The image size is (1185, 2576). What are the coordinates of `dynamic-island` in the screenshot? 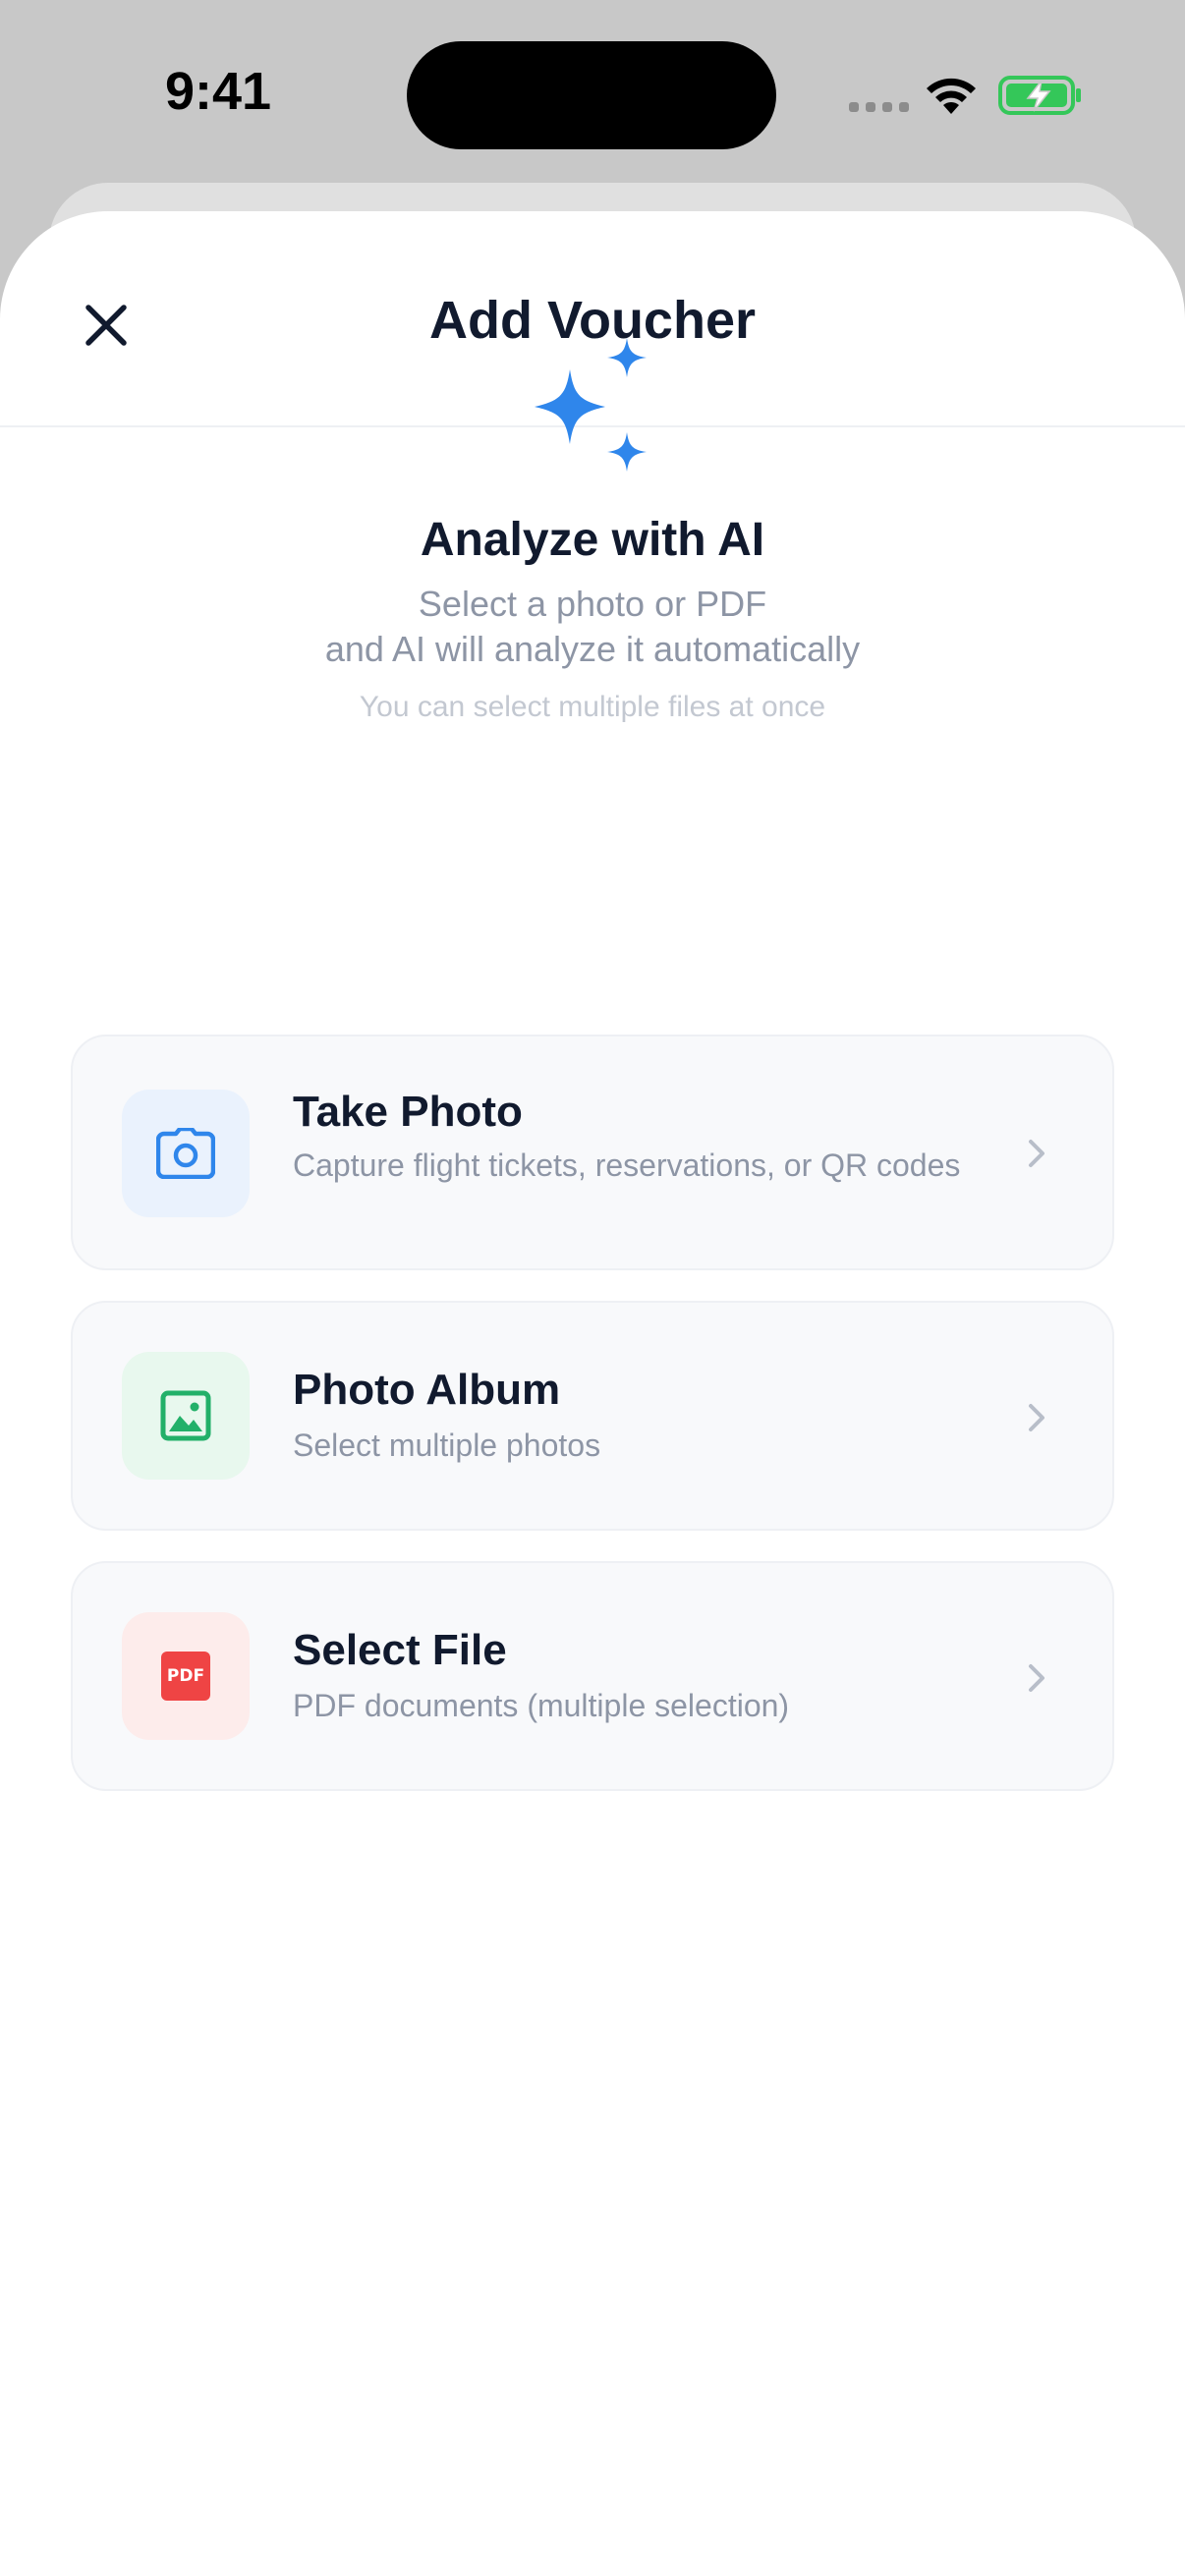 It's located at (592, 95).